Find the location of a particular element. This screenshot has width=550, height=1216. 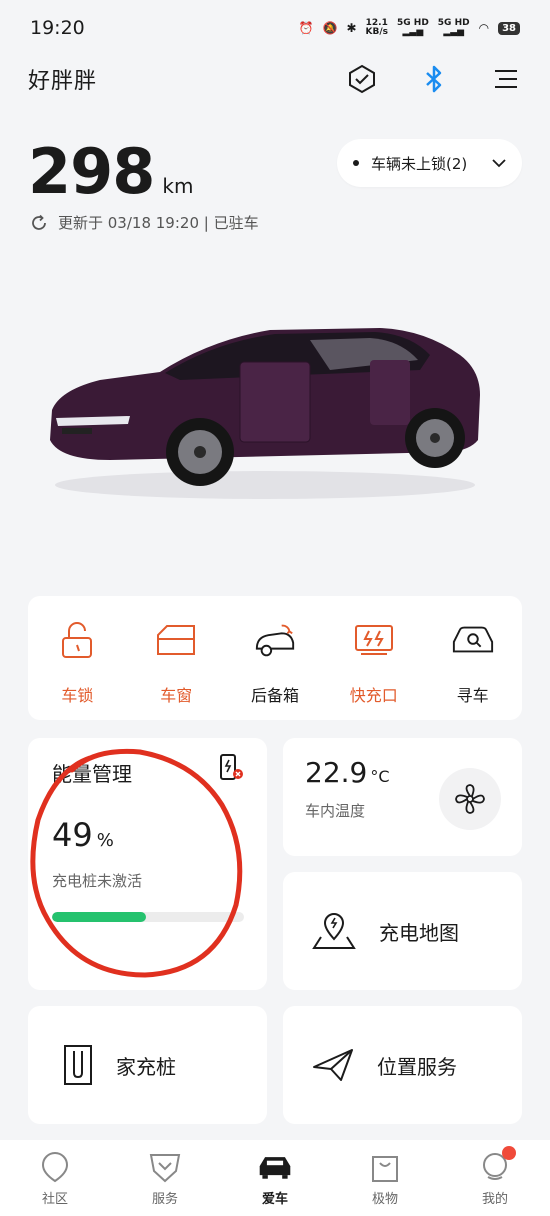

battery-progress is located at coordinates (148, 917).